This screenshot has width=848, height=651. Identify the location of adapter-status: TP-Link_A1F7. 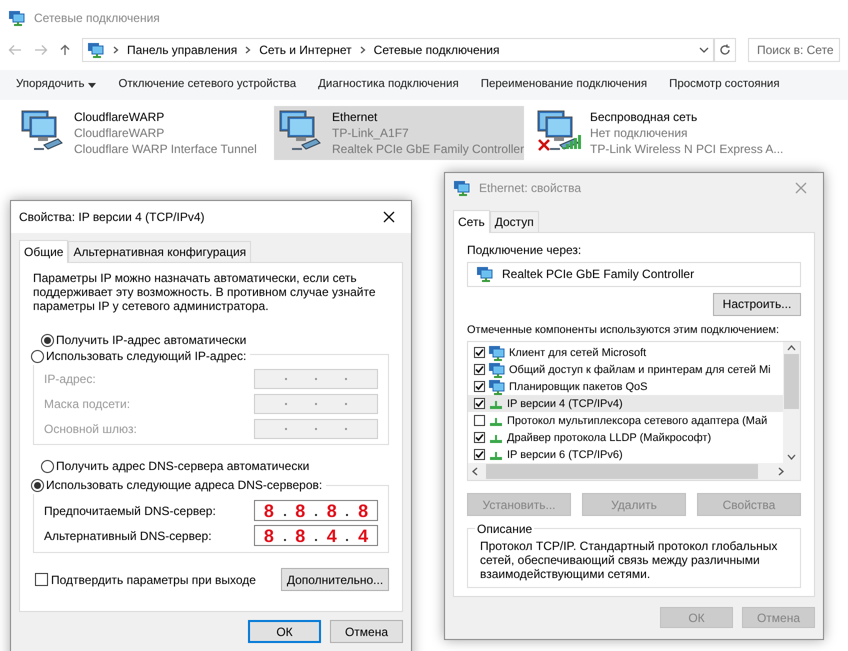
(371, 133).